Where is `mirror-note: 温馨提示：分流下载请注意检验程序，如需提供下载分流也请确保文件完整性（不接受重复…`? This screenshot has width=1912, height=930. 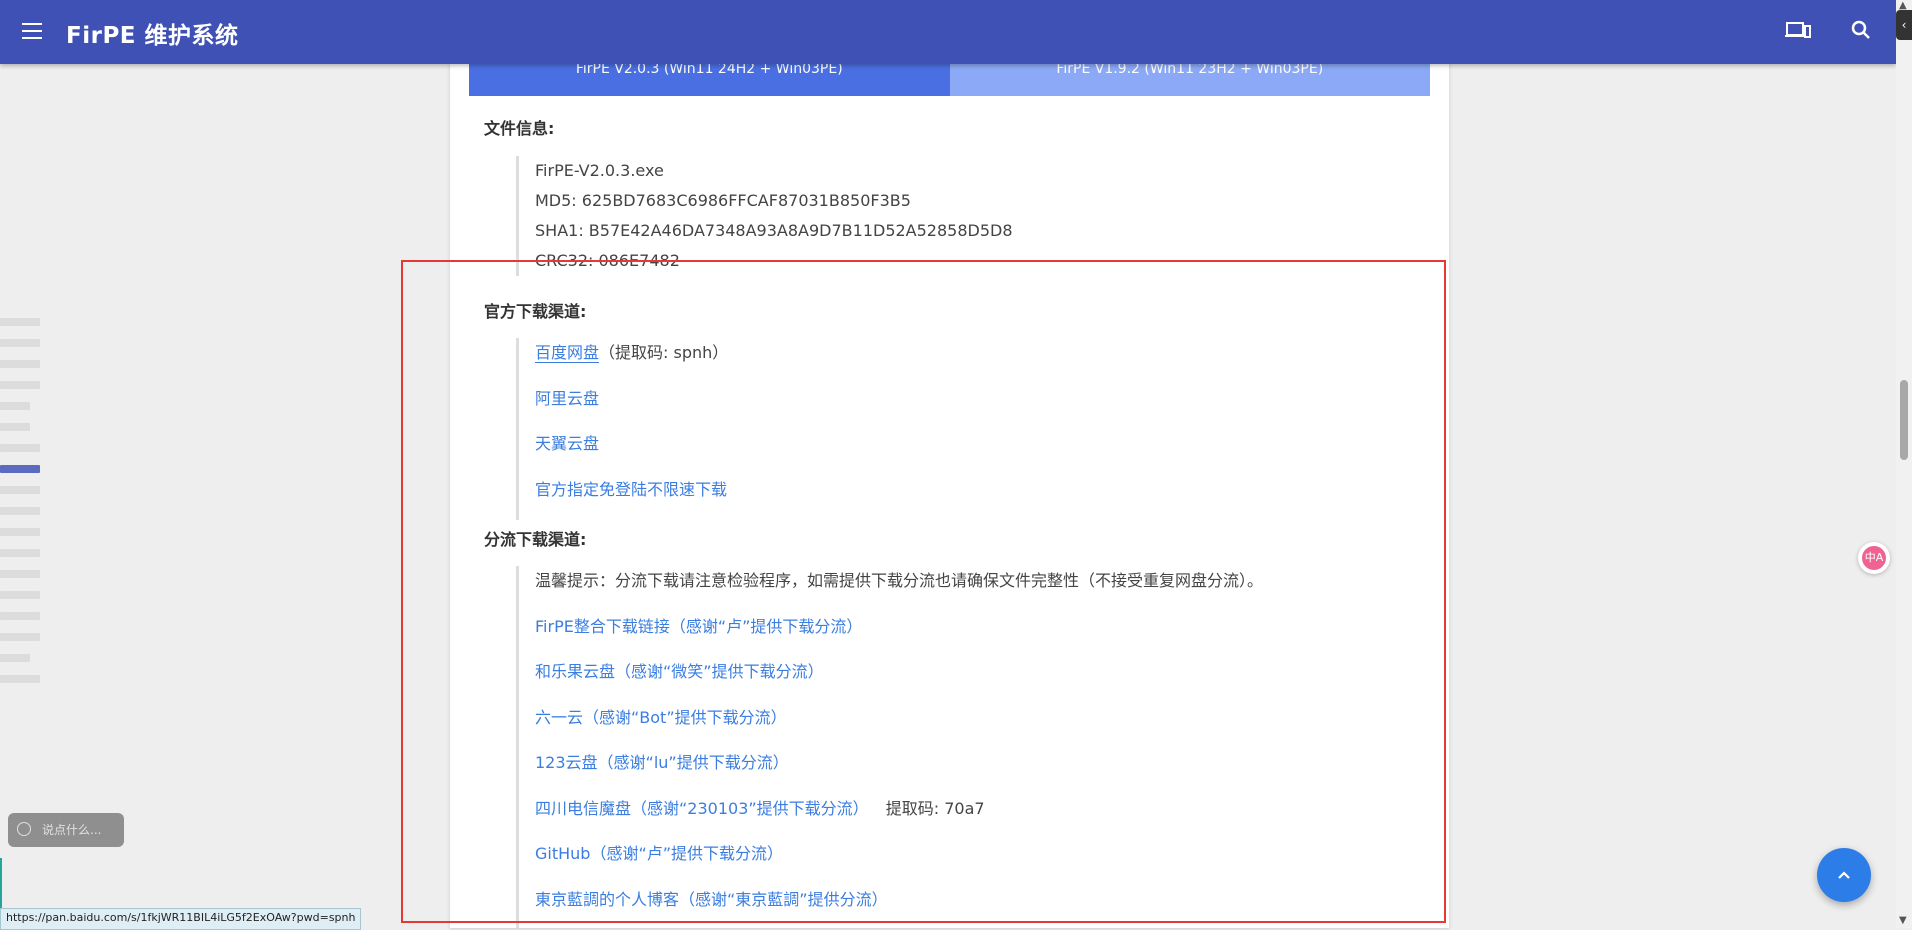 mirror-note: 温馨提示：分流下载请注意检验程序，如需提供下载分流也请确保文件完整性（不接受重复… is located at coordinates (899, 580).